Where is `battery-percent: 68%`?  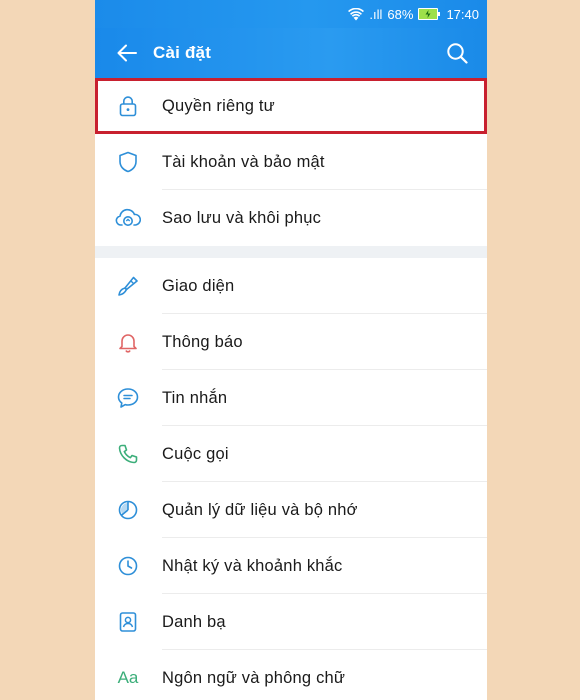 battery-percent: 68% is located at coordinates (400, 14).